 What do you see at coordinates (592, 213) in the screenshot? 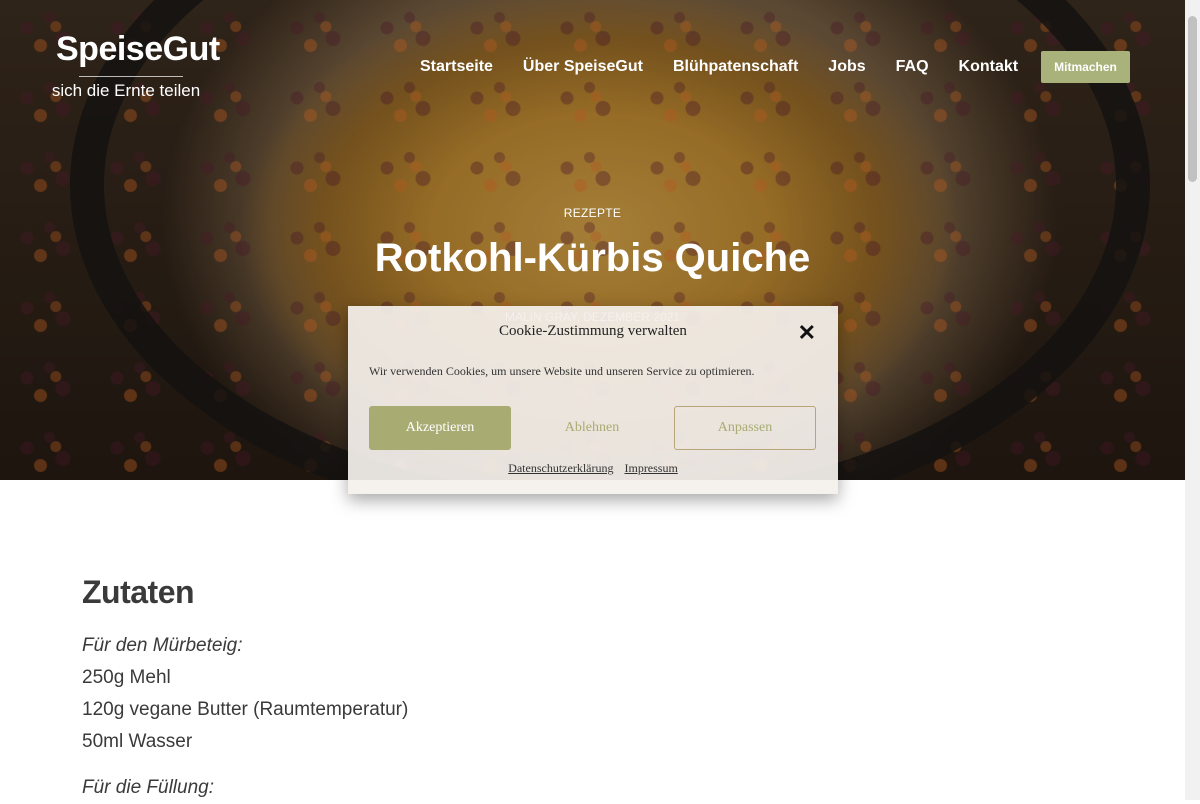
I see `post-category: REZEPTE` at bounding box center [592, 213].